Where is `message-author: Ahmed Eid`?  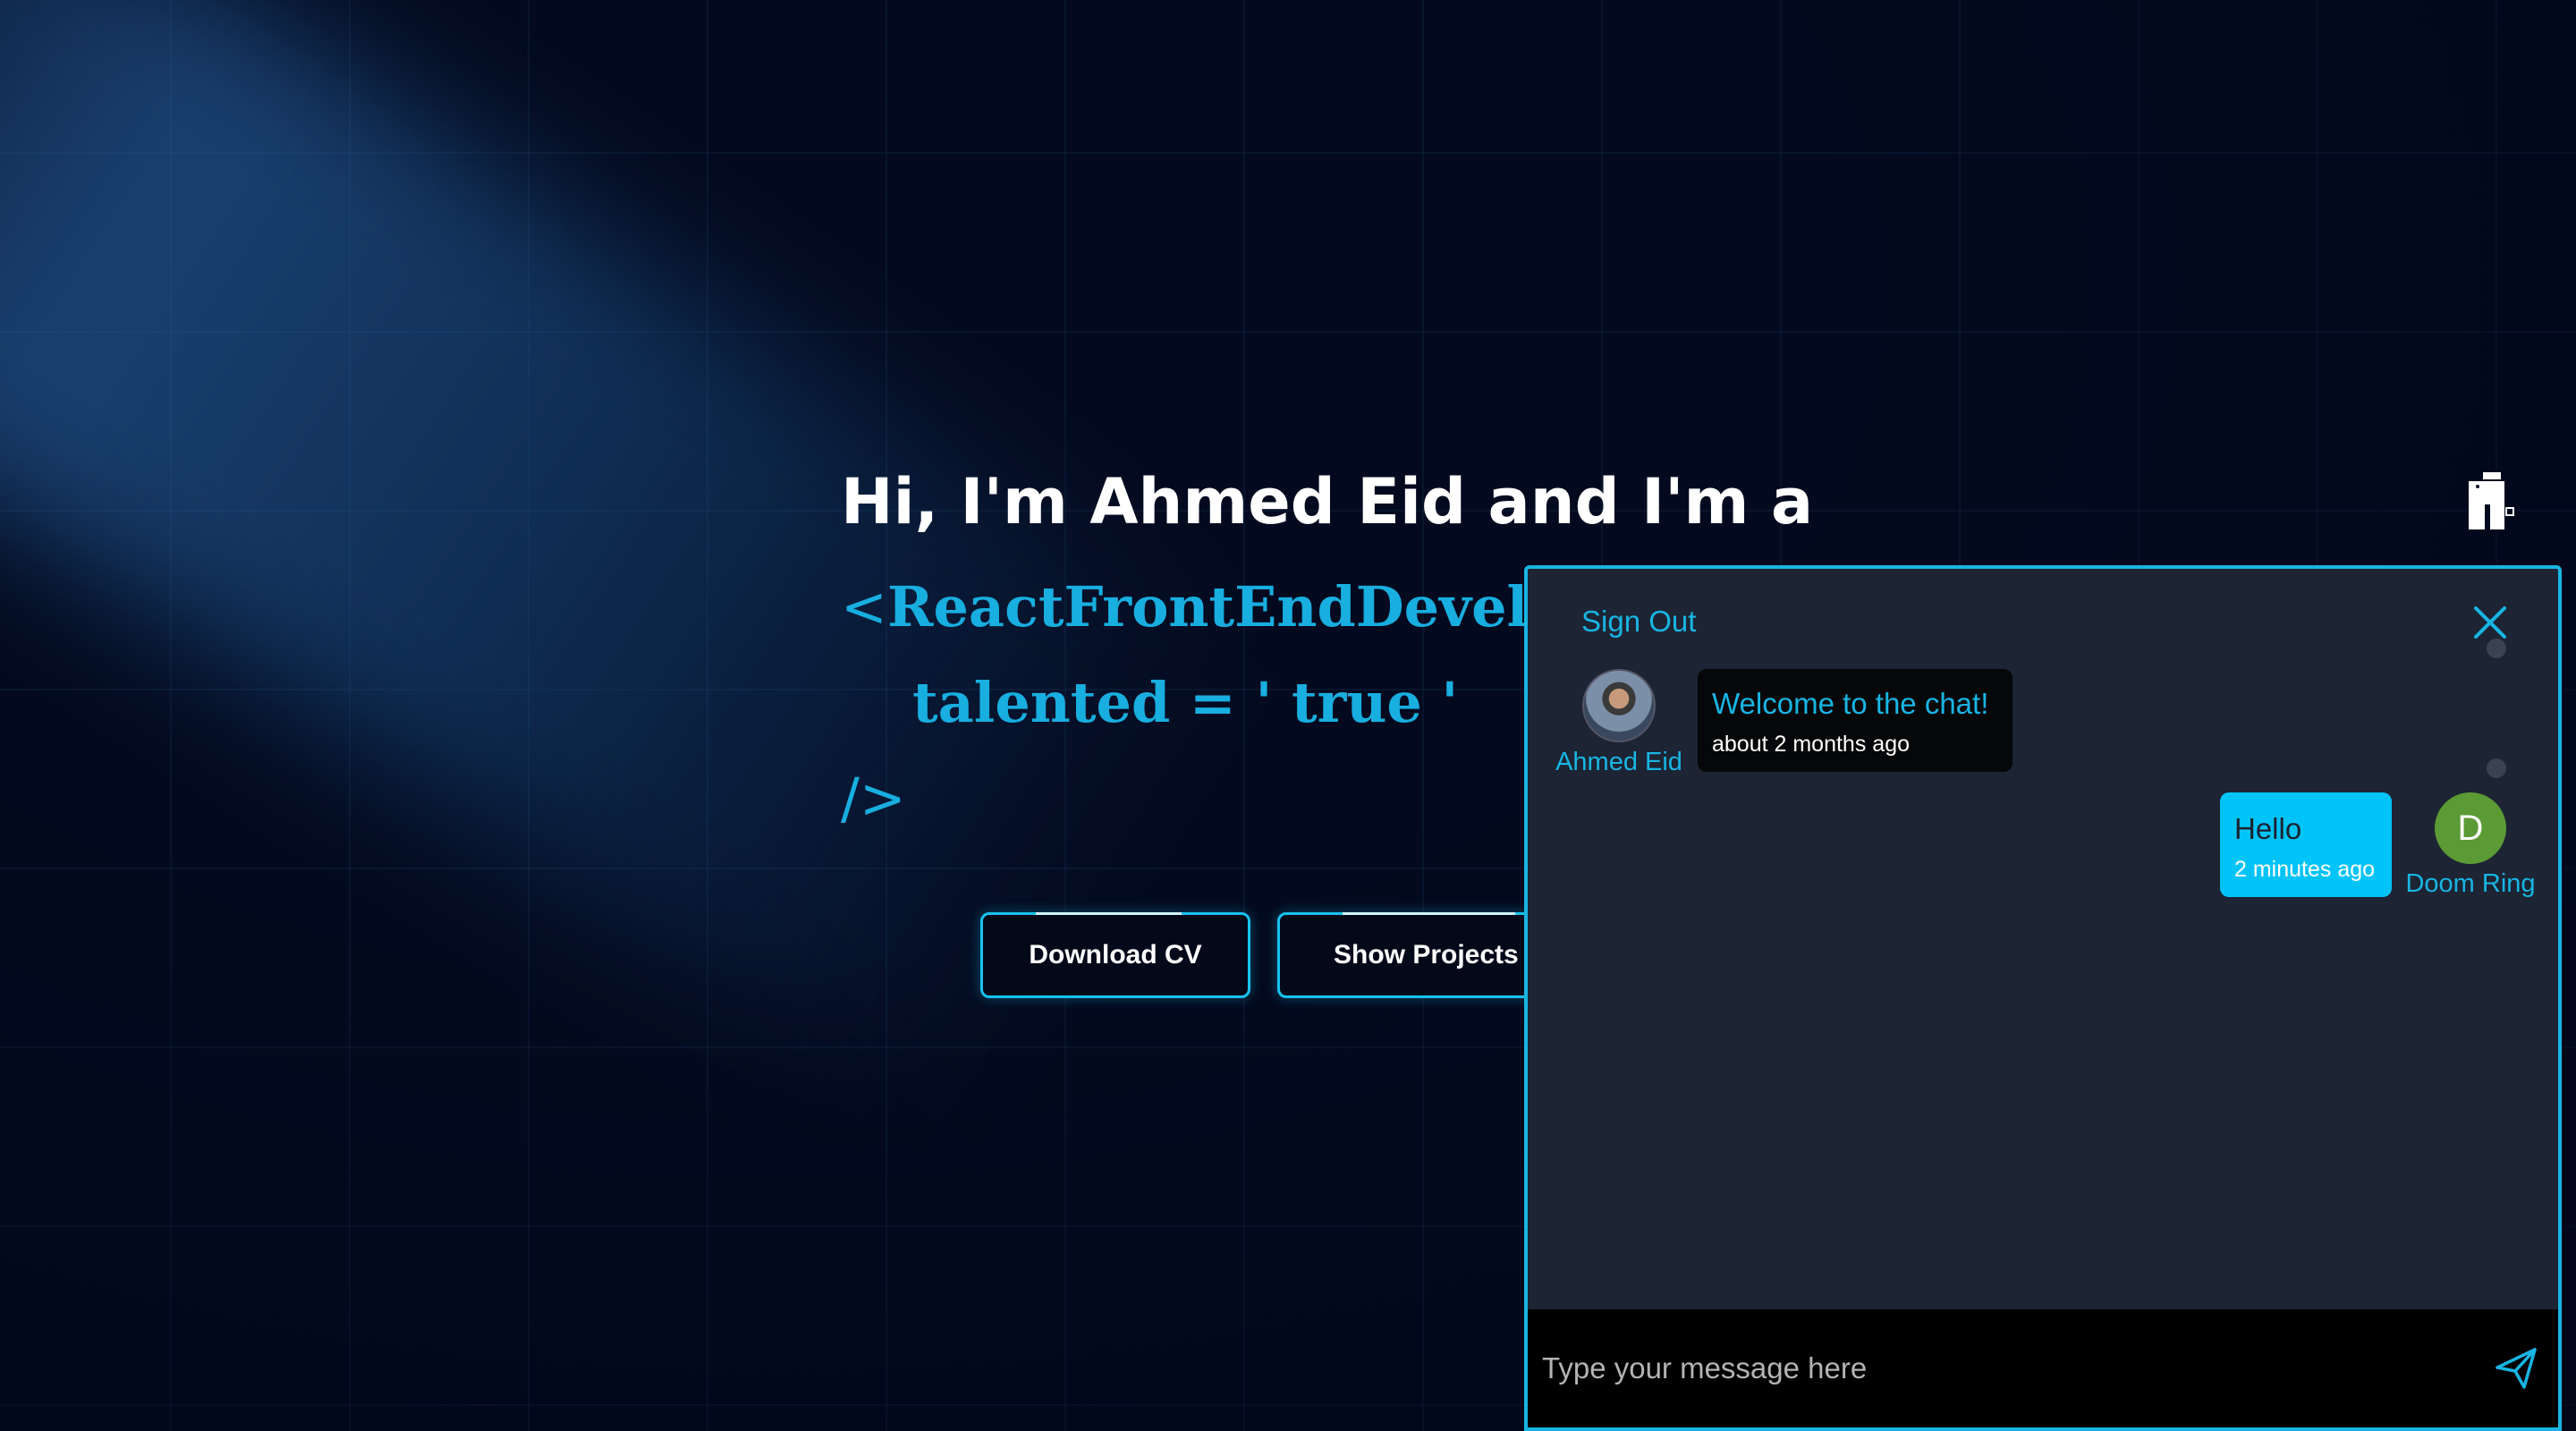
message-author: Ahmed Eid is located at coordinates (1618, 723).